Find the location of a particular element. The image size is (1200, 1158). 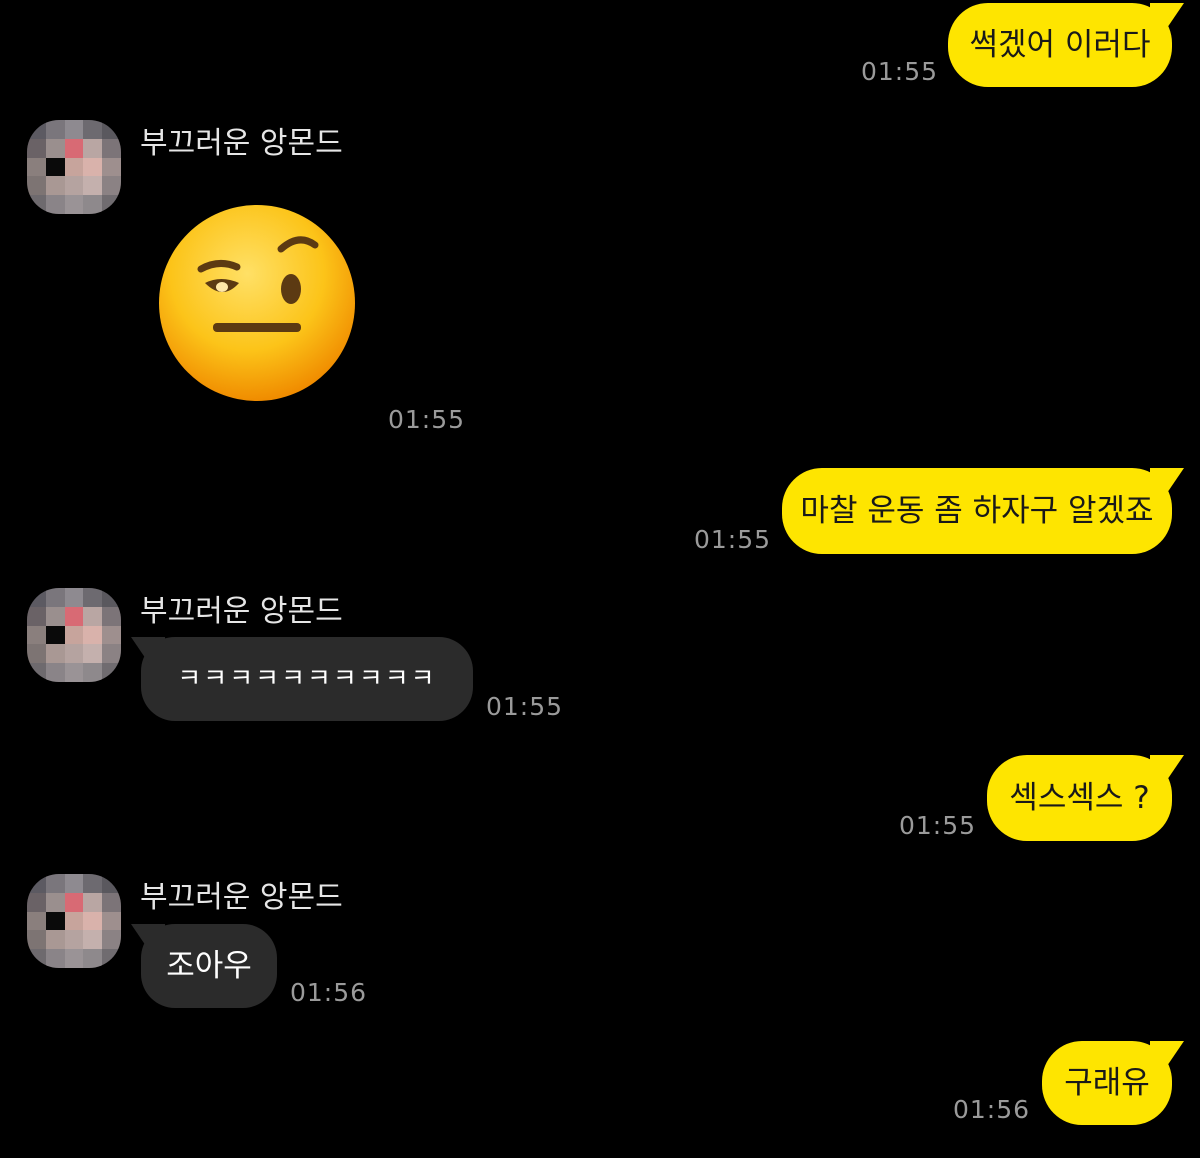

face-with-raised-eyebrow-icon is located at coordinates (257, 303).